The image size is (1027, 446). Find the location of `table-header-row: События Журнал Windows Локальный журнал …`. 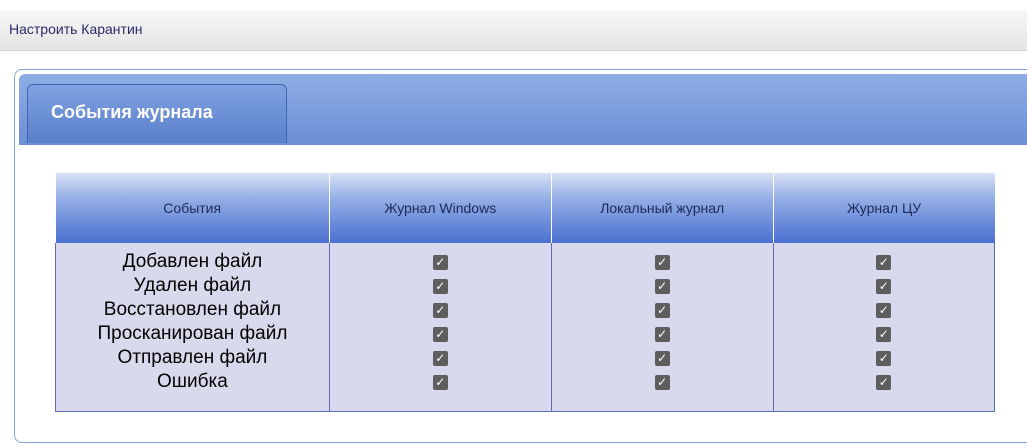

table-header-row: События Журнал Windows Локальный журнал … is located at coordinates (525, 208).